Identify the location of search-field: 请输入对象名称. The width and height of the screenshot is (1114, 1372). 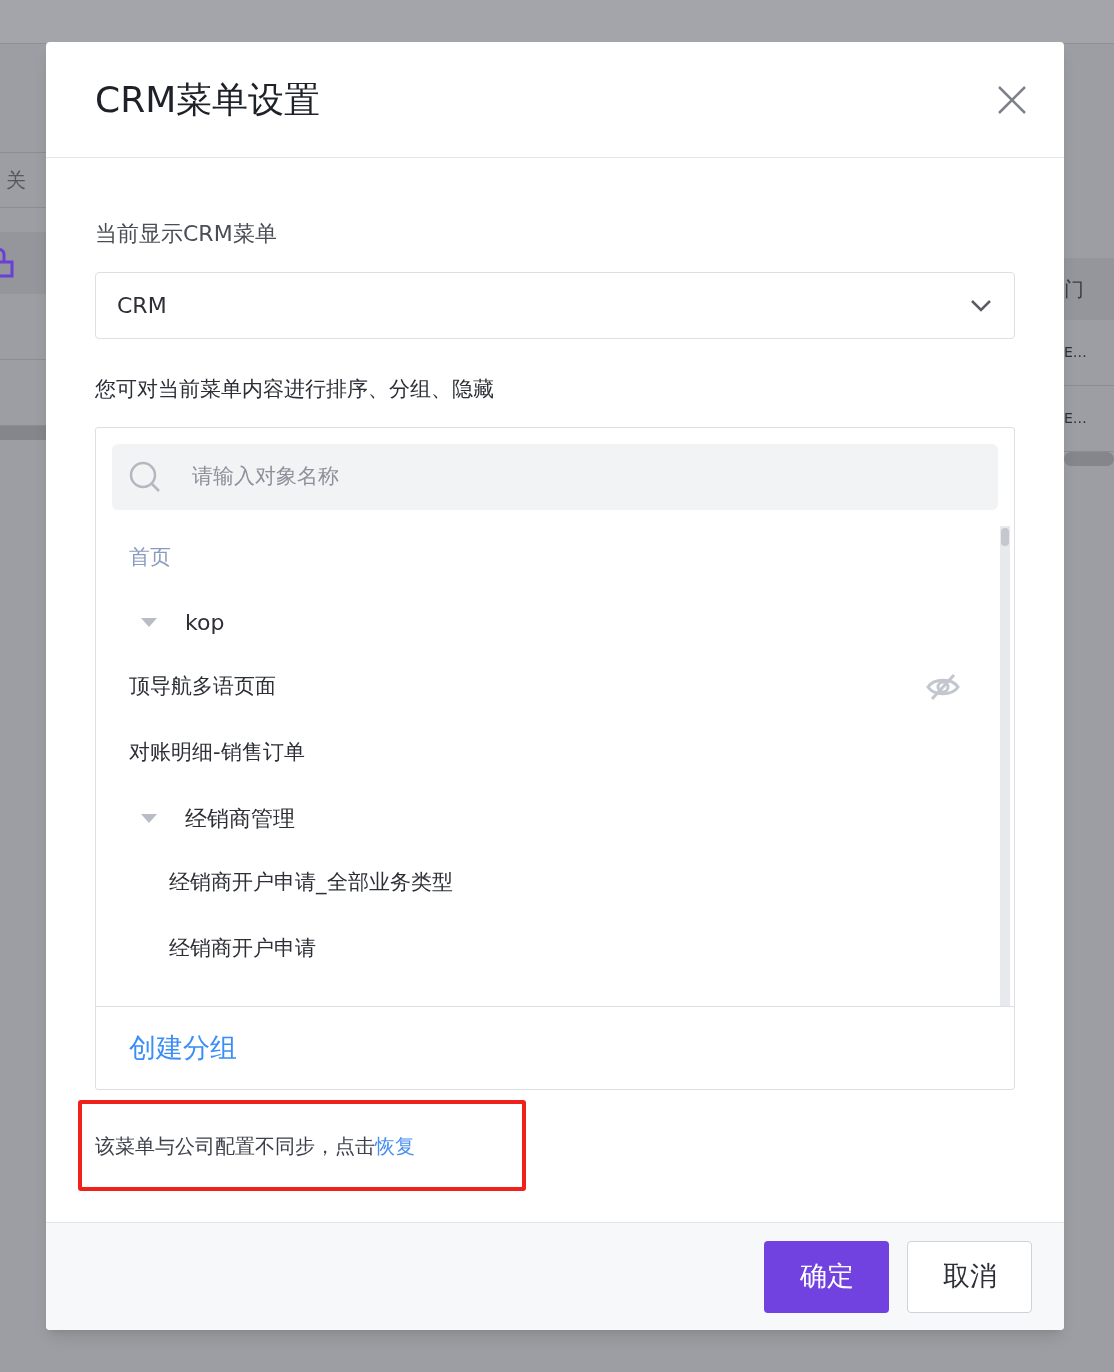
(555, 477).